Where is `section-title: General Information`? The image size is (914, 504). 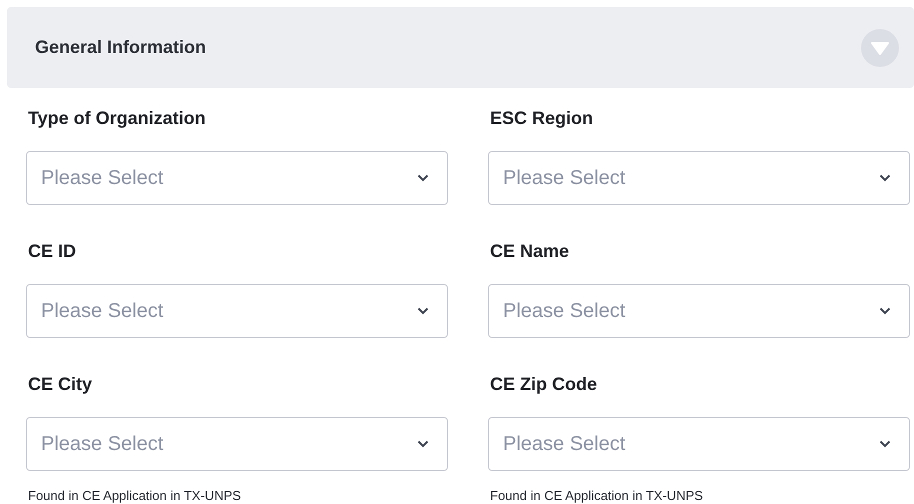 section-title: General Information is located at coordinates (120, 47).